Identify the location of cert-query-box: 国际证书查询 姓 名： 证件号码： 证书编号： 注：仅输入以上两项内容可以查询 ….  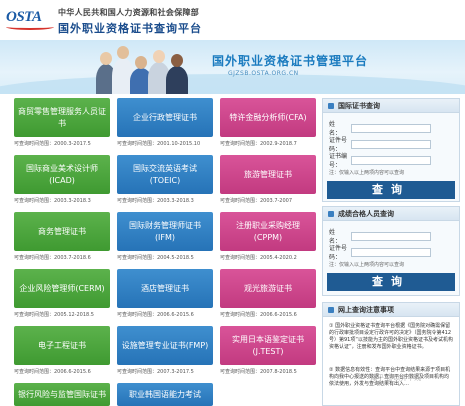
(391, 150).